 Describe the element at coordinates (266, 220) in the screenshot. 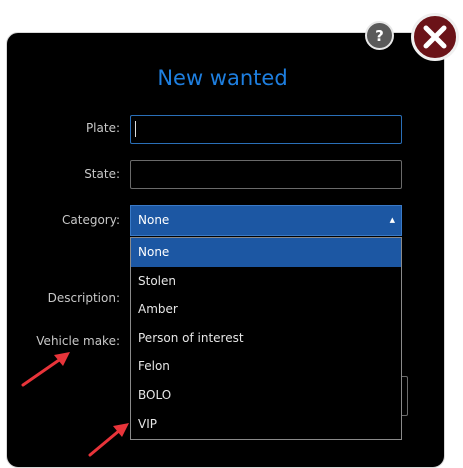

I see `category-select: None ▲` at that location.